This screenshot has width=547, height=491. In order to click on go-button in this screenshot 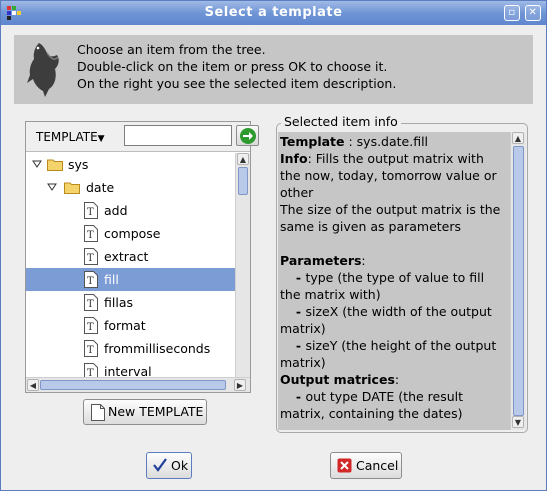, I will do `click(247, 135)`.